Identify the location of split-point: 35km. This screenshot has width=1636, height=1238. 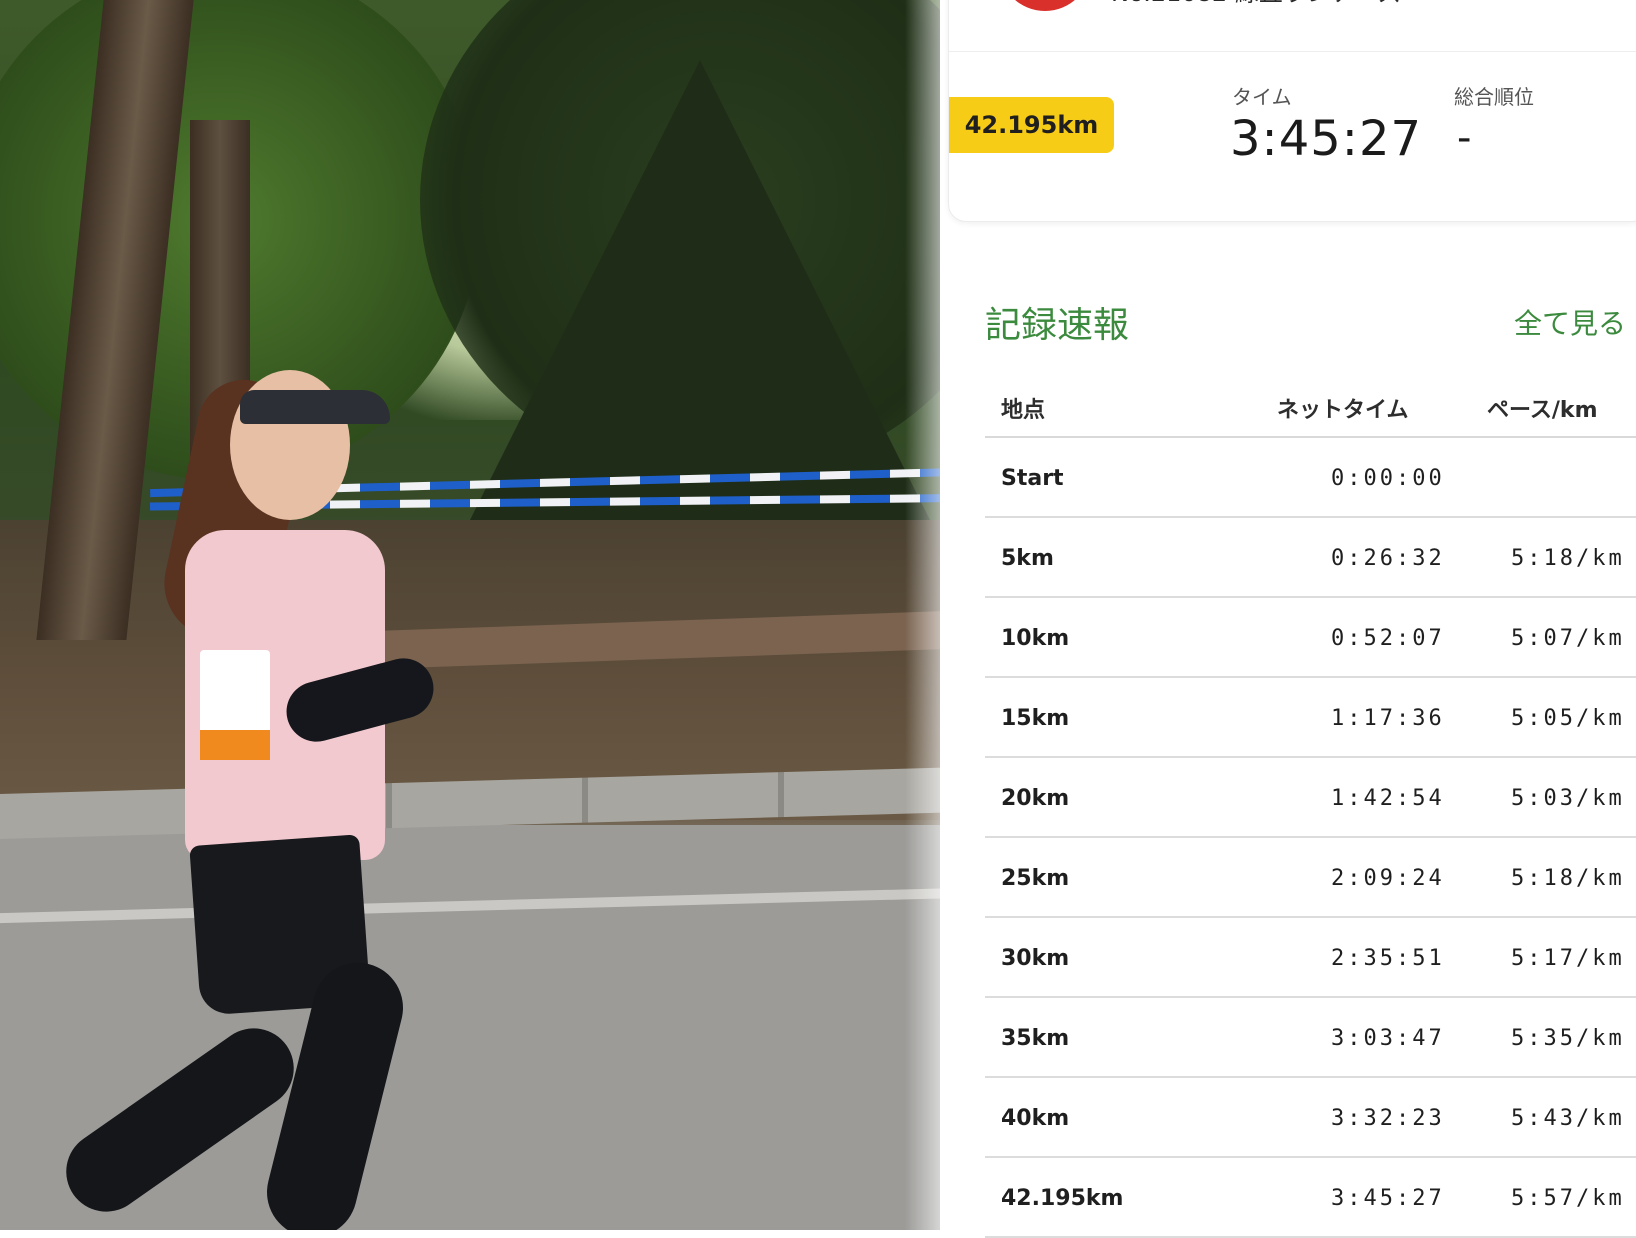
(1035, 1038).